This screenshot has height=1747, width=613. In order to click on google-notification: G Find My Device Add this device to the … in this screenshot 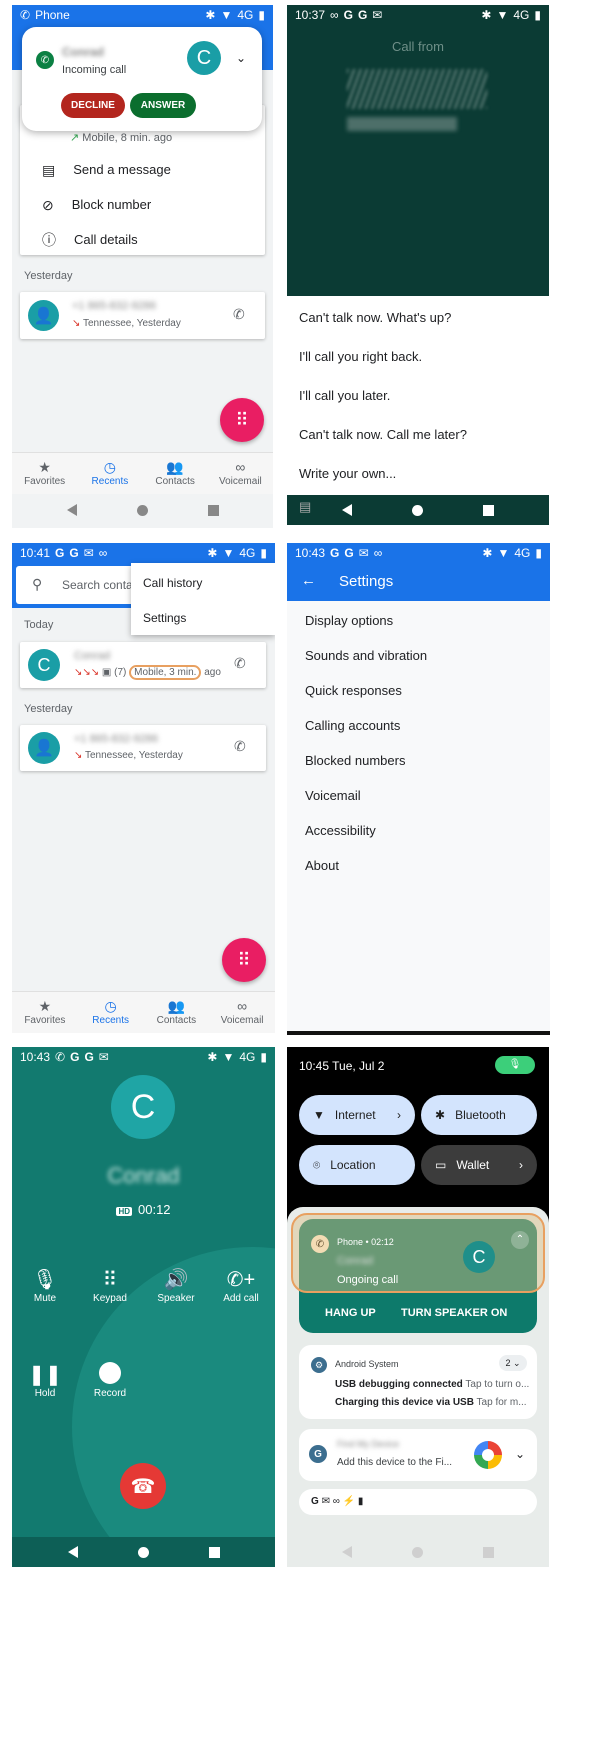, I will do `click(418, 1455)`.